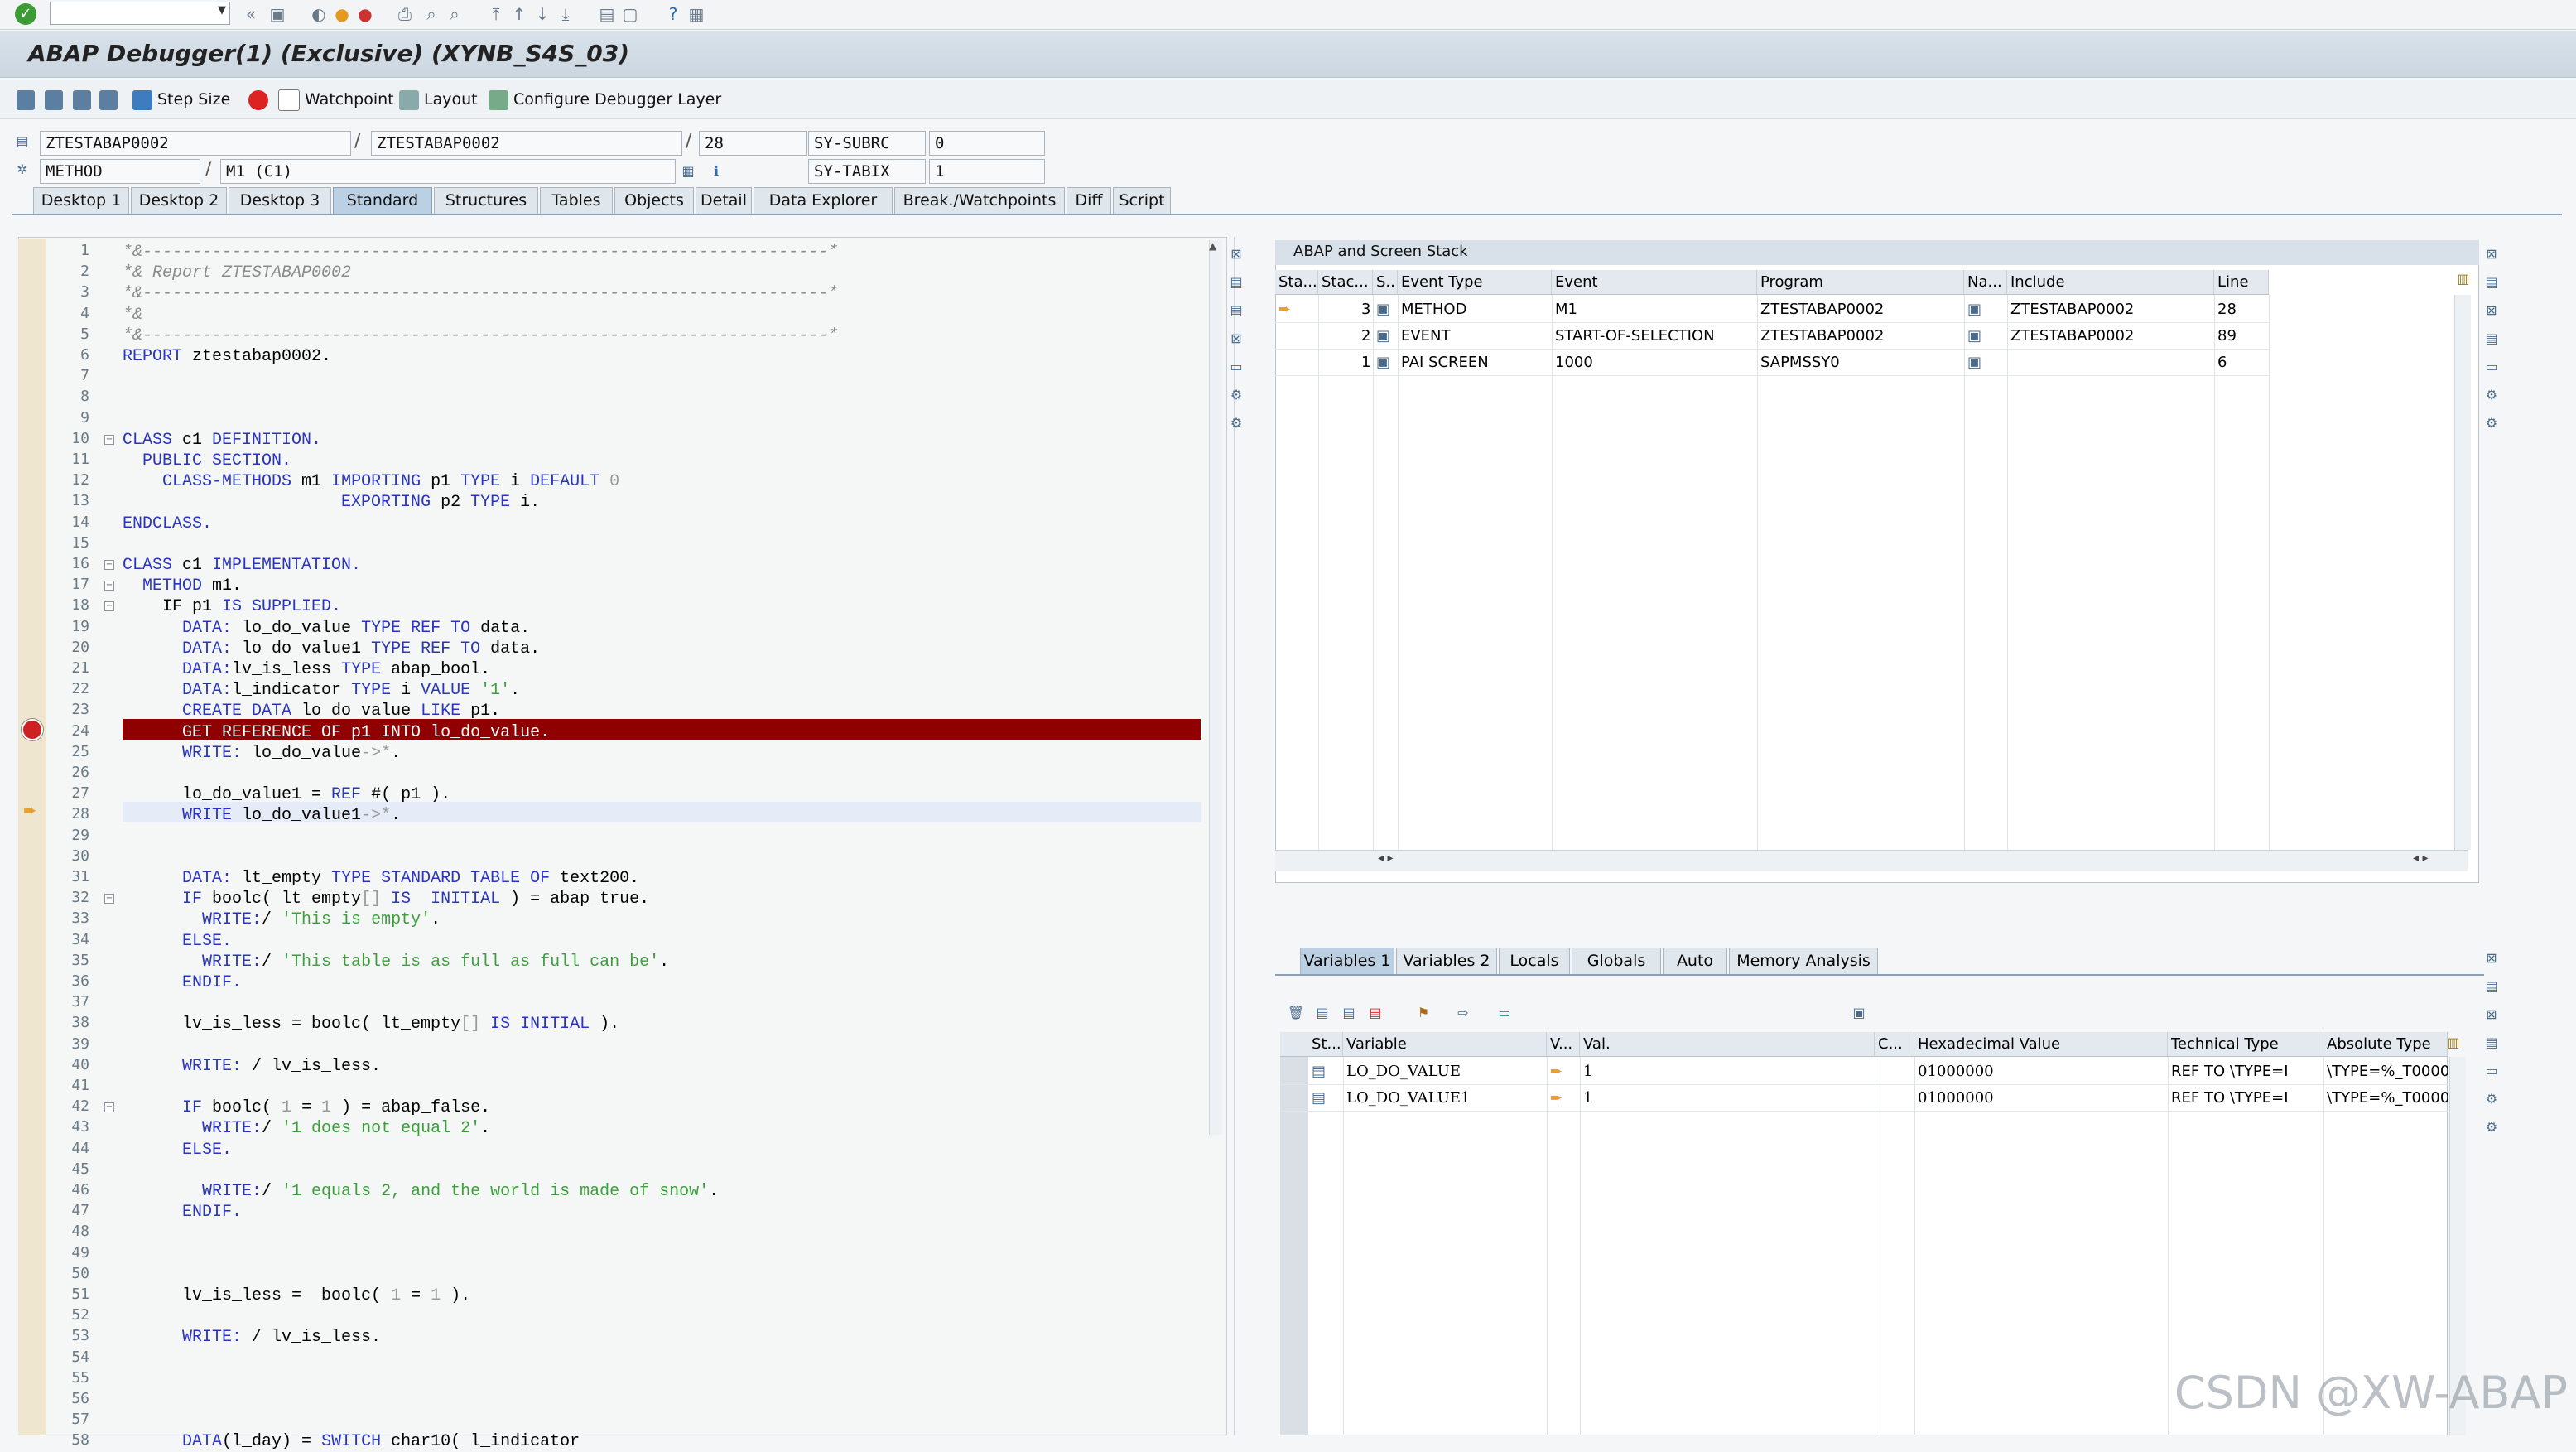  What do you see at coordinates (542, 14) in the screenshot?
I see `next-page-icon: ↓` at bounding box center [542, 14].